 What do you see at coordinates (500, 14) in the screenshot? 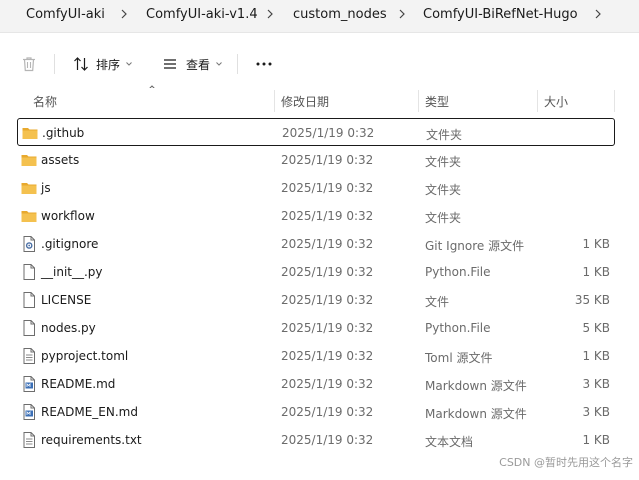
I see `breadcrumb-item-current: ComfyUI-BiRefNet-Hugo` at bounding box center [500, 14].